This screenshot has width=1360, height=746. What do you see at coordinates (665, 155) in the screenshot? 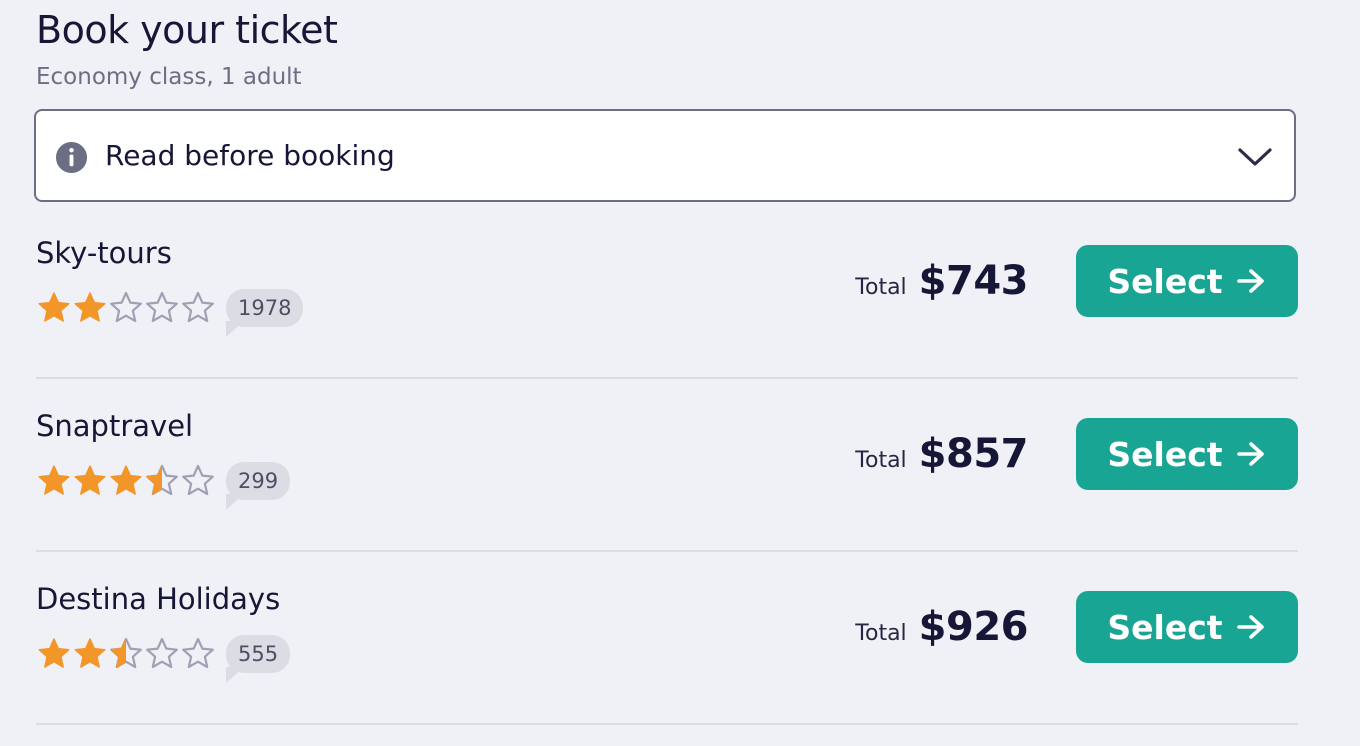
I see `read-before-booking-dropdown: Read before booking` at bounding box center [665, 155].